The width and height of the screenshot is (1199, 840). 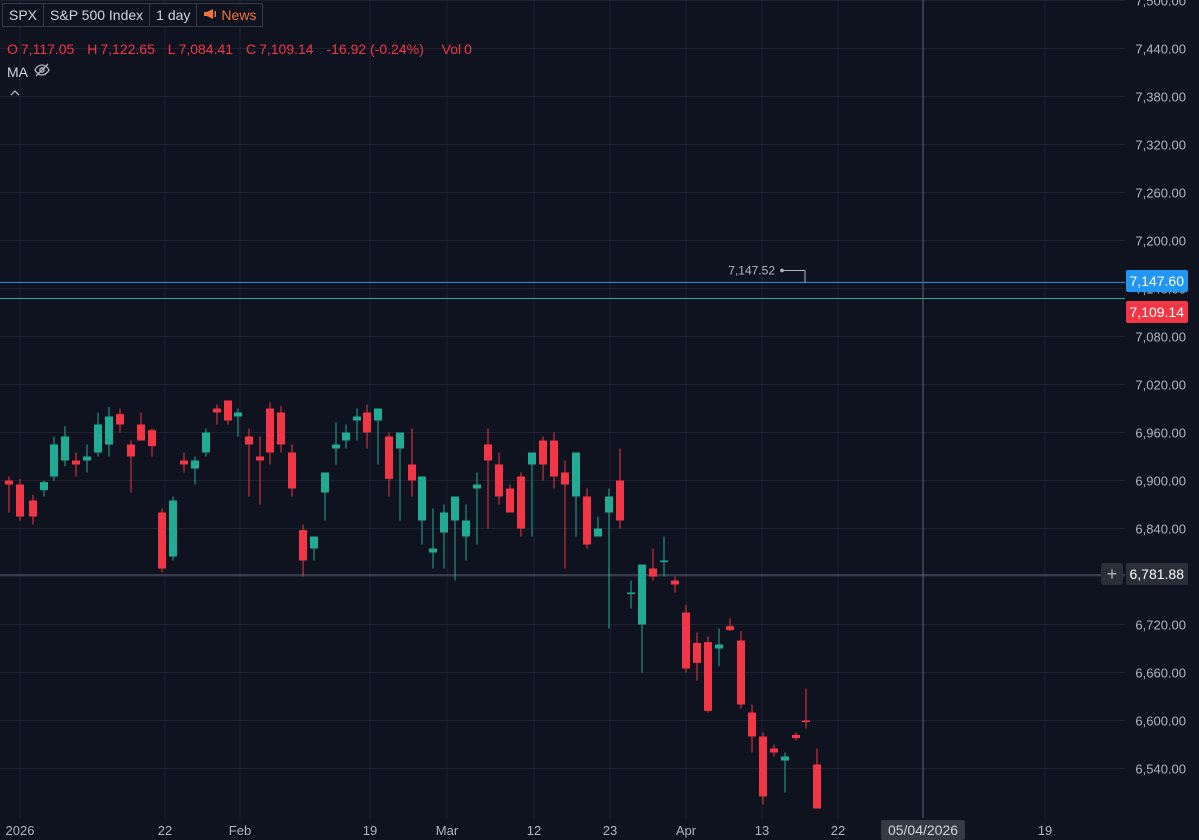 I want to click on x-tick-label: 2026, so click(x=20, y=830).